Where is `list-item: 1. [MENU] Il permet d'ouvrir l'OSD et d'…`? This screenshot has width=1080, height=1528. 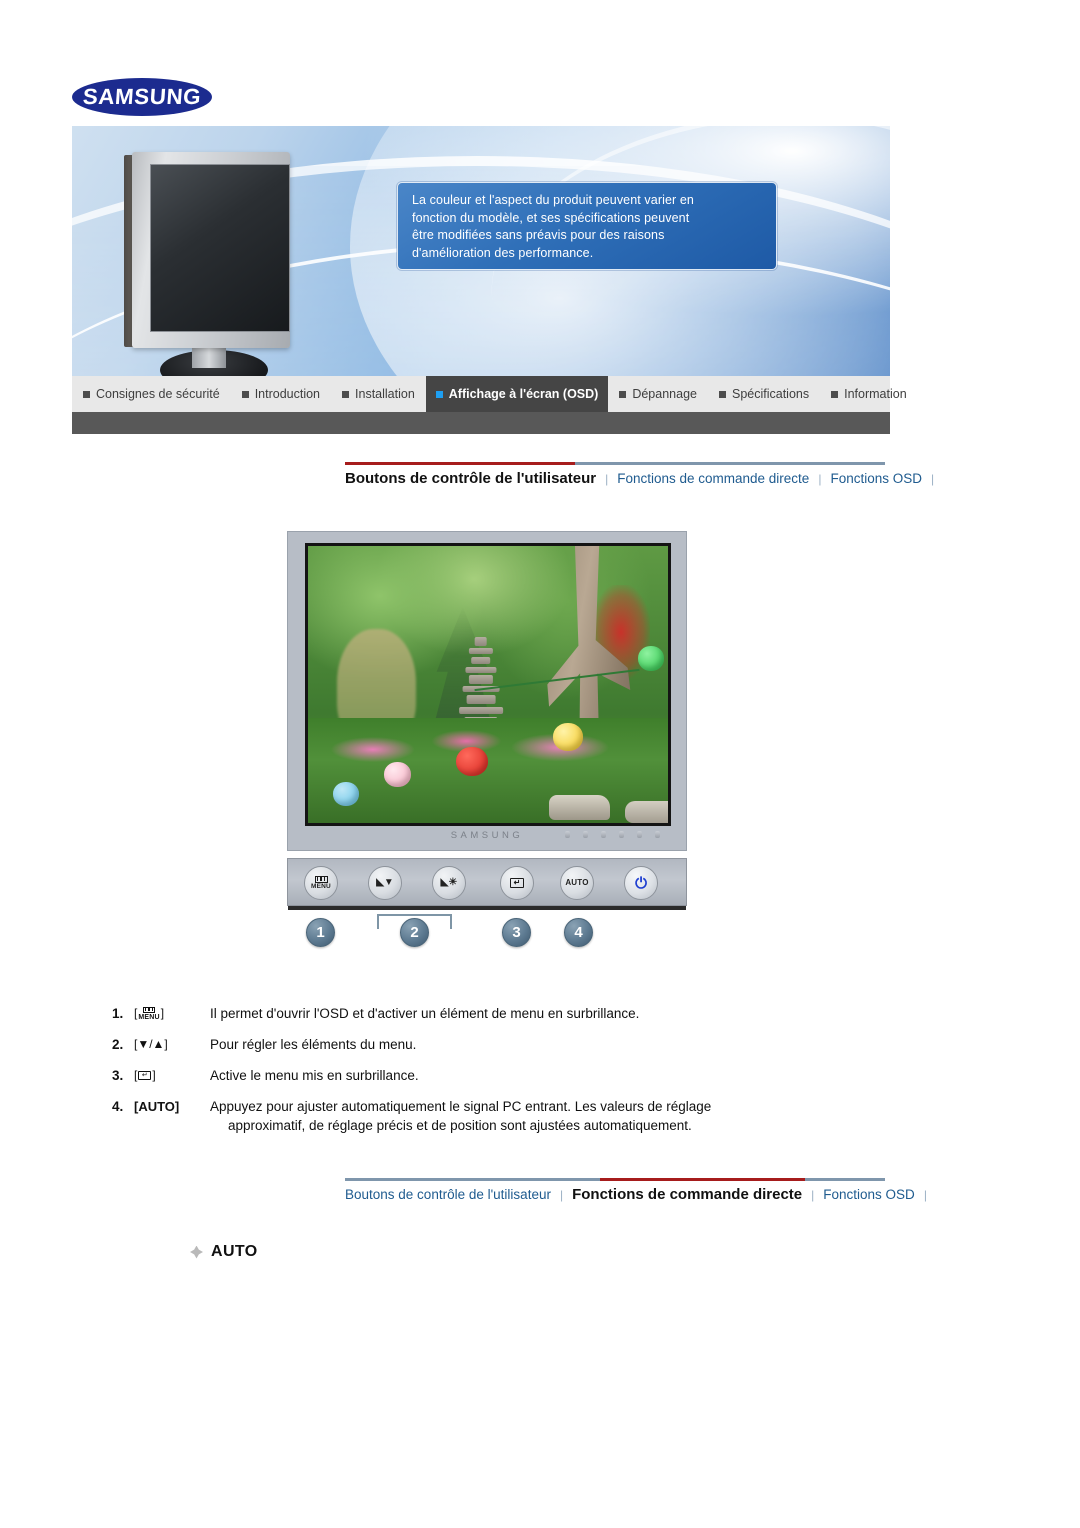 list-item: 1. [MENU] Il permet d'ouvrir l'OSD et d'… is located at coordinates (512, 1013).